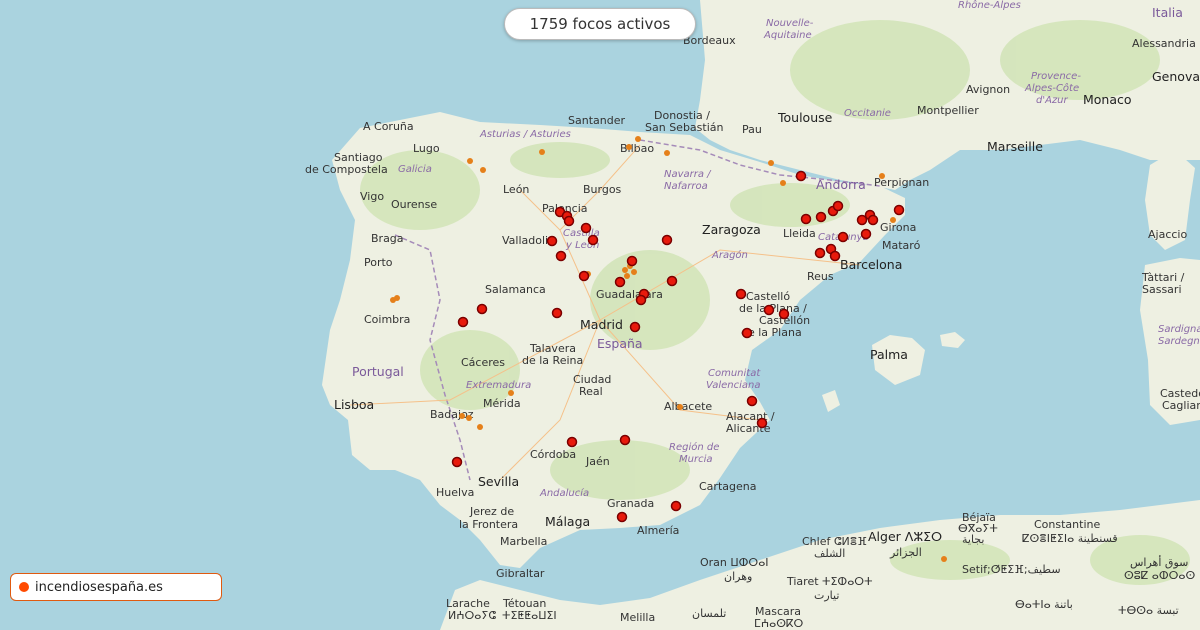 The width and height of the screenshot is (1200, 630). Describe the element at coordinates (973, 539) in the screenshot. I see `label-bejaia3: بجاية` at that location.